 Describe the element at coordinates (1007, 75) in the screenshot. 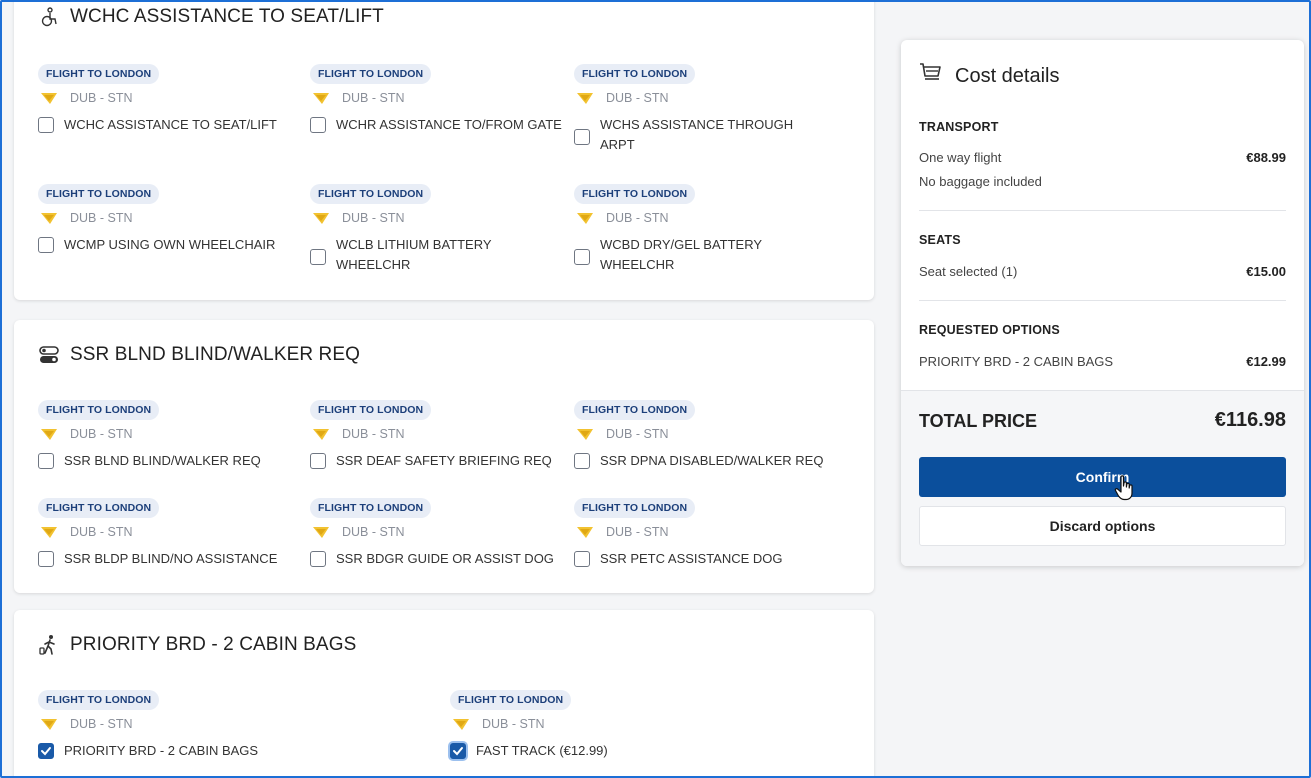

I see `cost-details-title-text: Cost details` at that location.